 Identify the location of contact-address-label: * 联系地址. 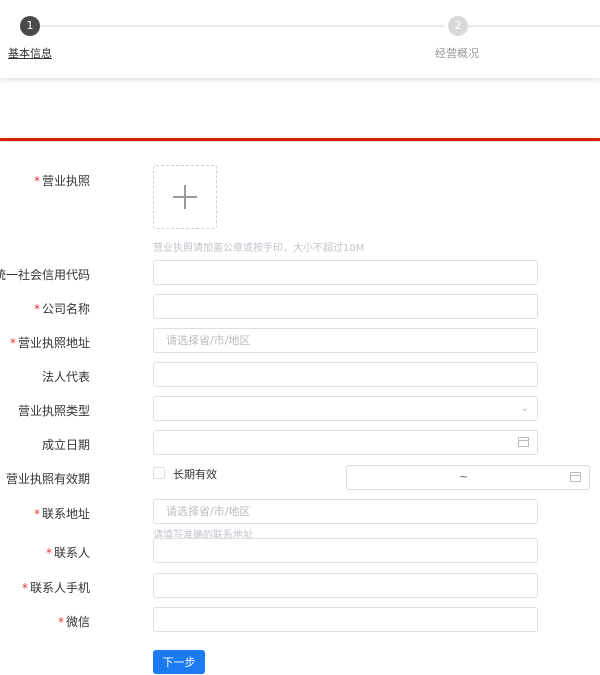
(61, 514).